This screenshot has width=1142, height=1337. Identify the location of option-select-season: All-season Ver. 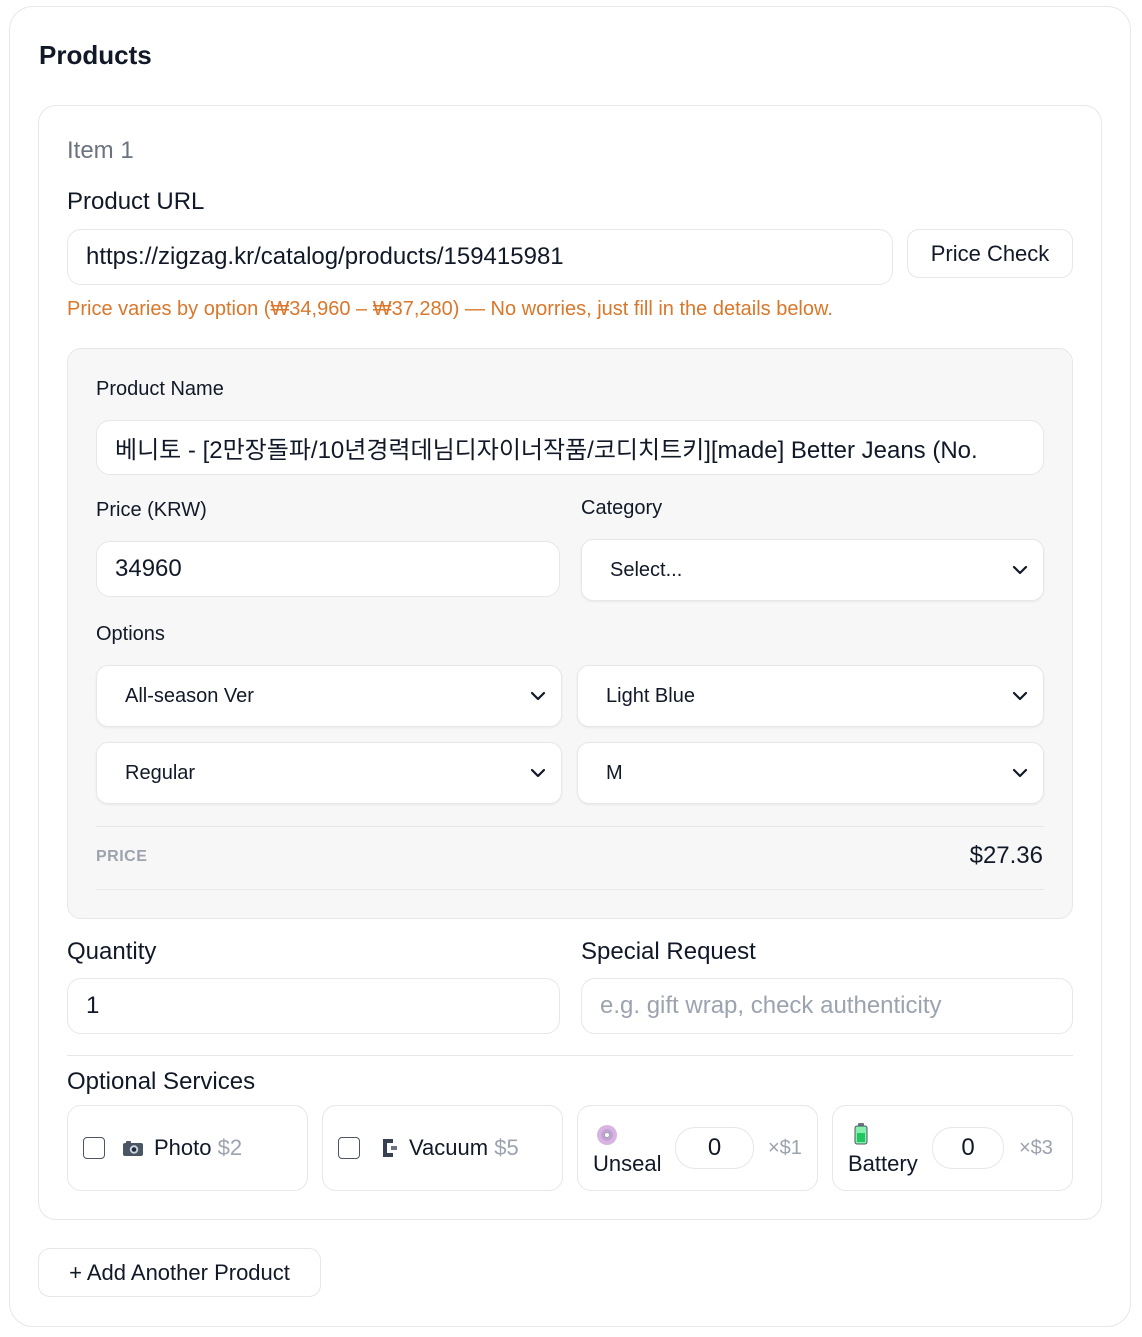
(329, 696).